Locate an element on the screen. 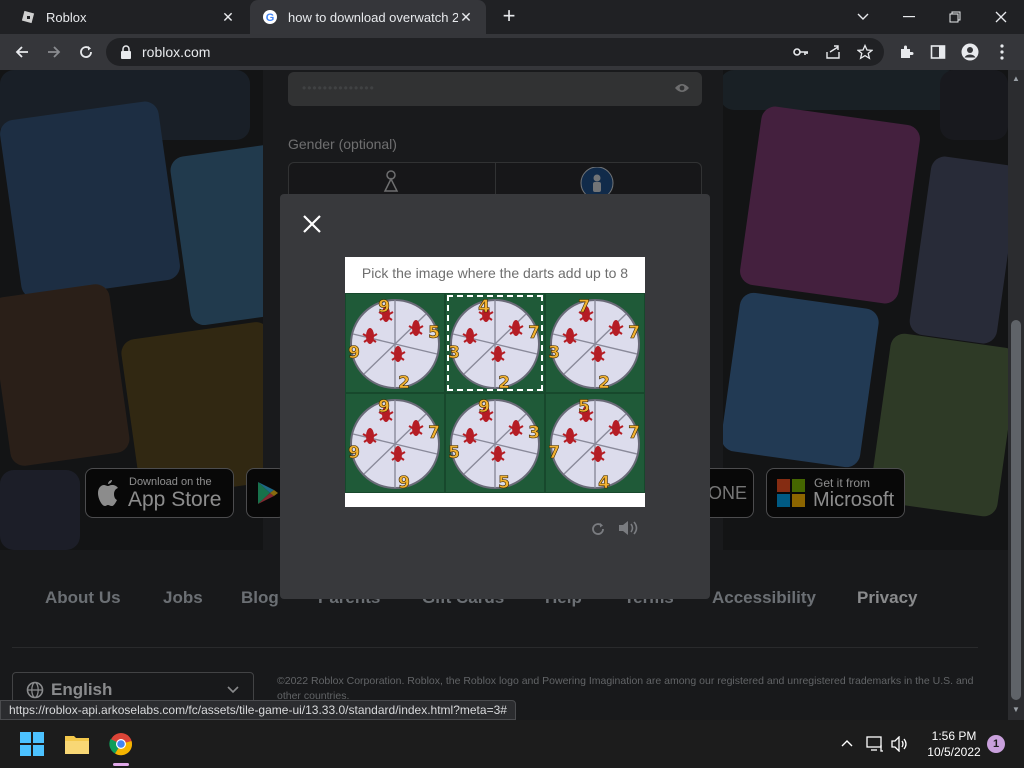  svg-text: G is located at coordinates (270, 18).